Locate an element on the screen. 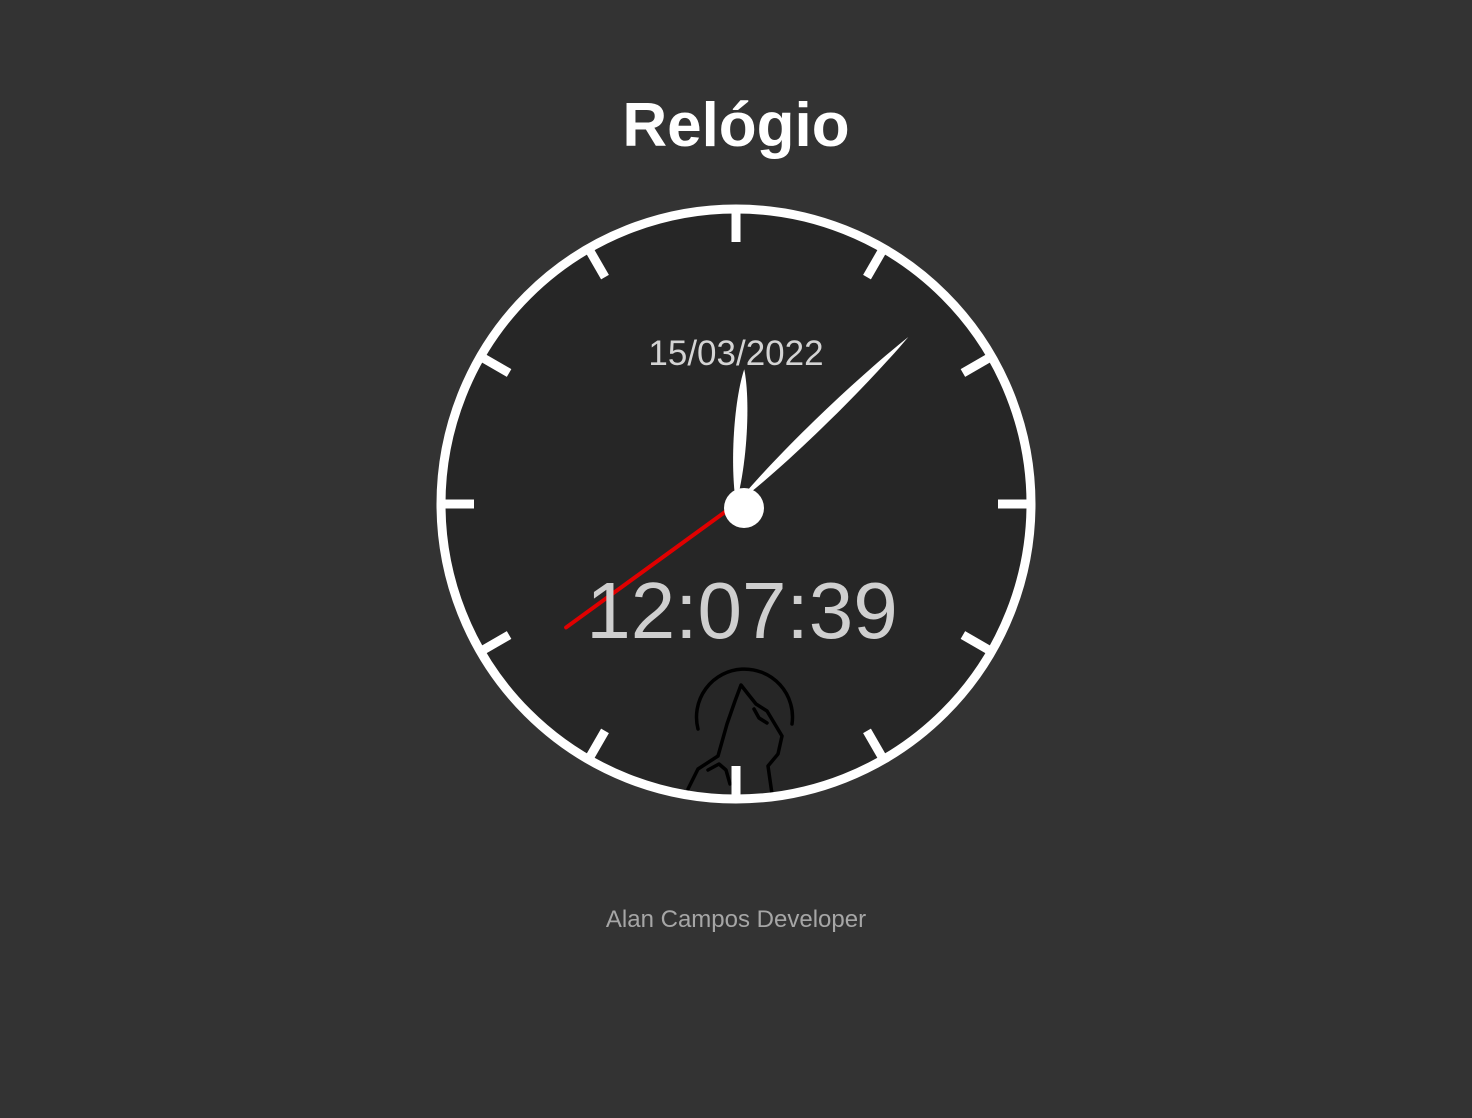  digital-time-display: 12:07:39 is located at coordinates (742, 610).